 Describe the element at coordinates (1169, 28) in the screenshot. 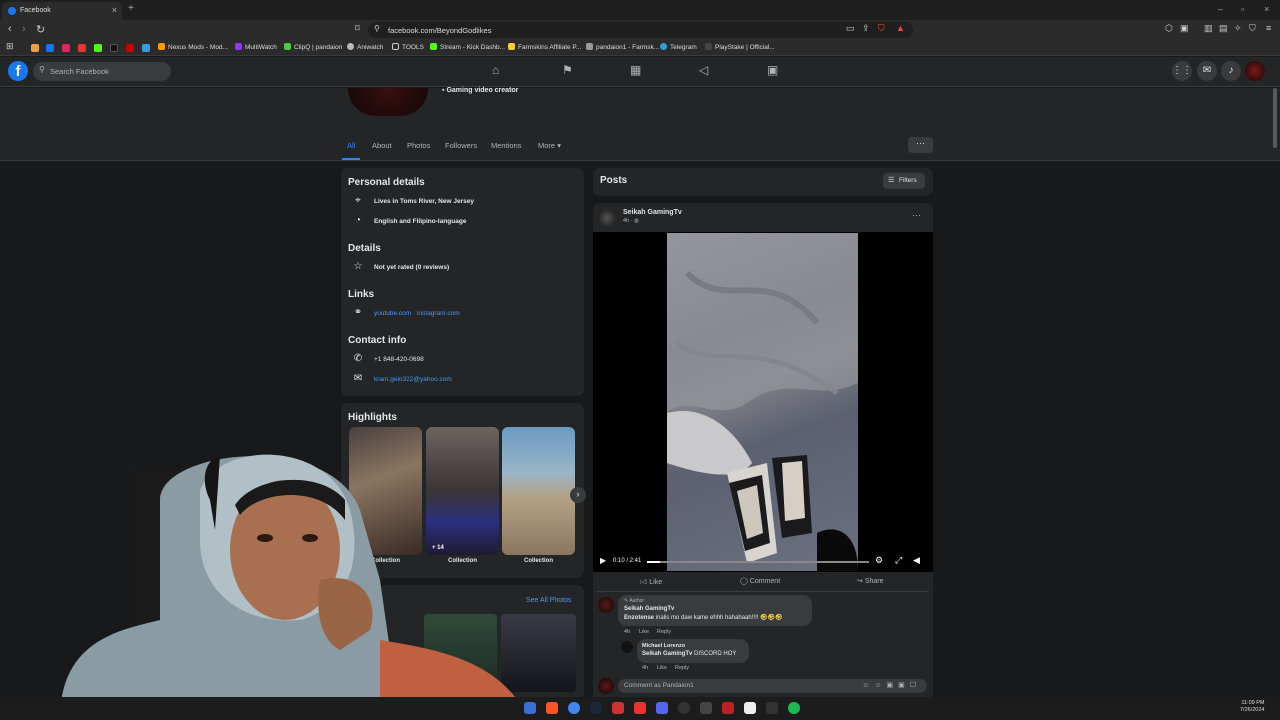

I see `extensions-icon: ⬡` at that location.